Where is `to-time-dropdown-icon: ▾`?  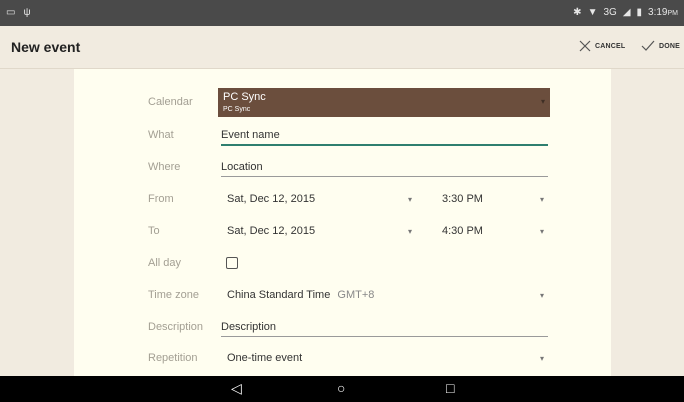 to-time-dropdown-icon: ▾ is located at coordinates (542, 231).